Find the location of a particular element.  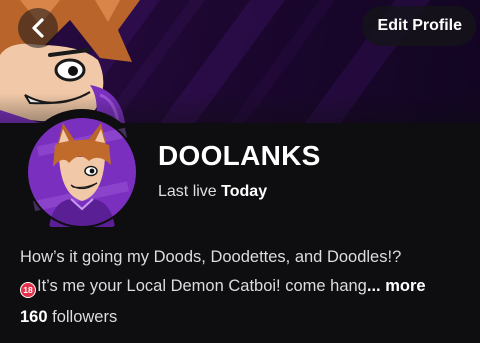

followers-count: 160 followers is located at coordinates (68, 317).